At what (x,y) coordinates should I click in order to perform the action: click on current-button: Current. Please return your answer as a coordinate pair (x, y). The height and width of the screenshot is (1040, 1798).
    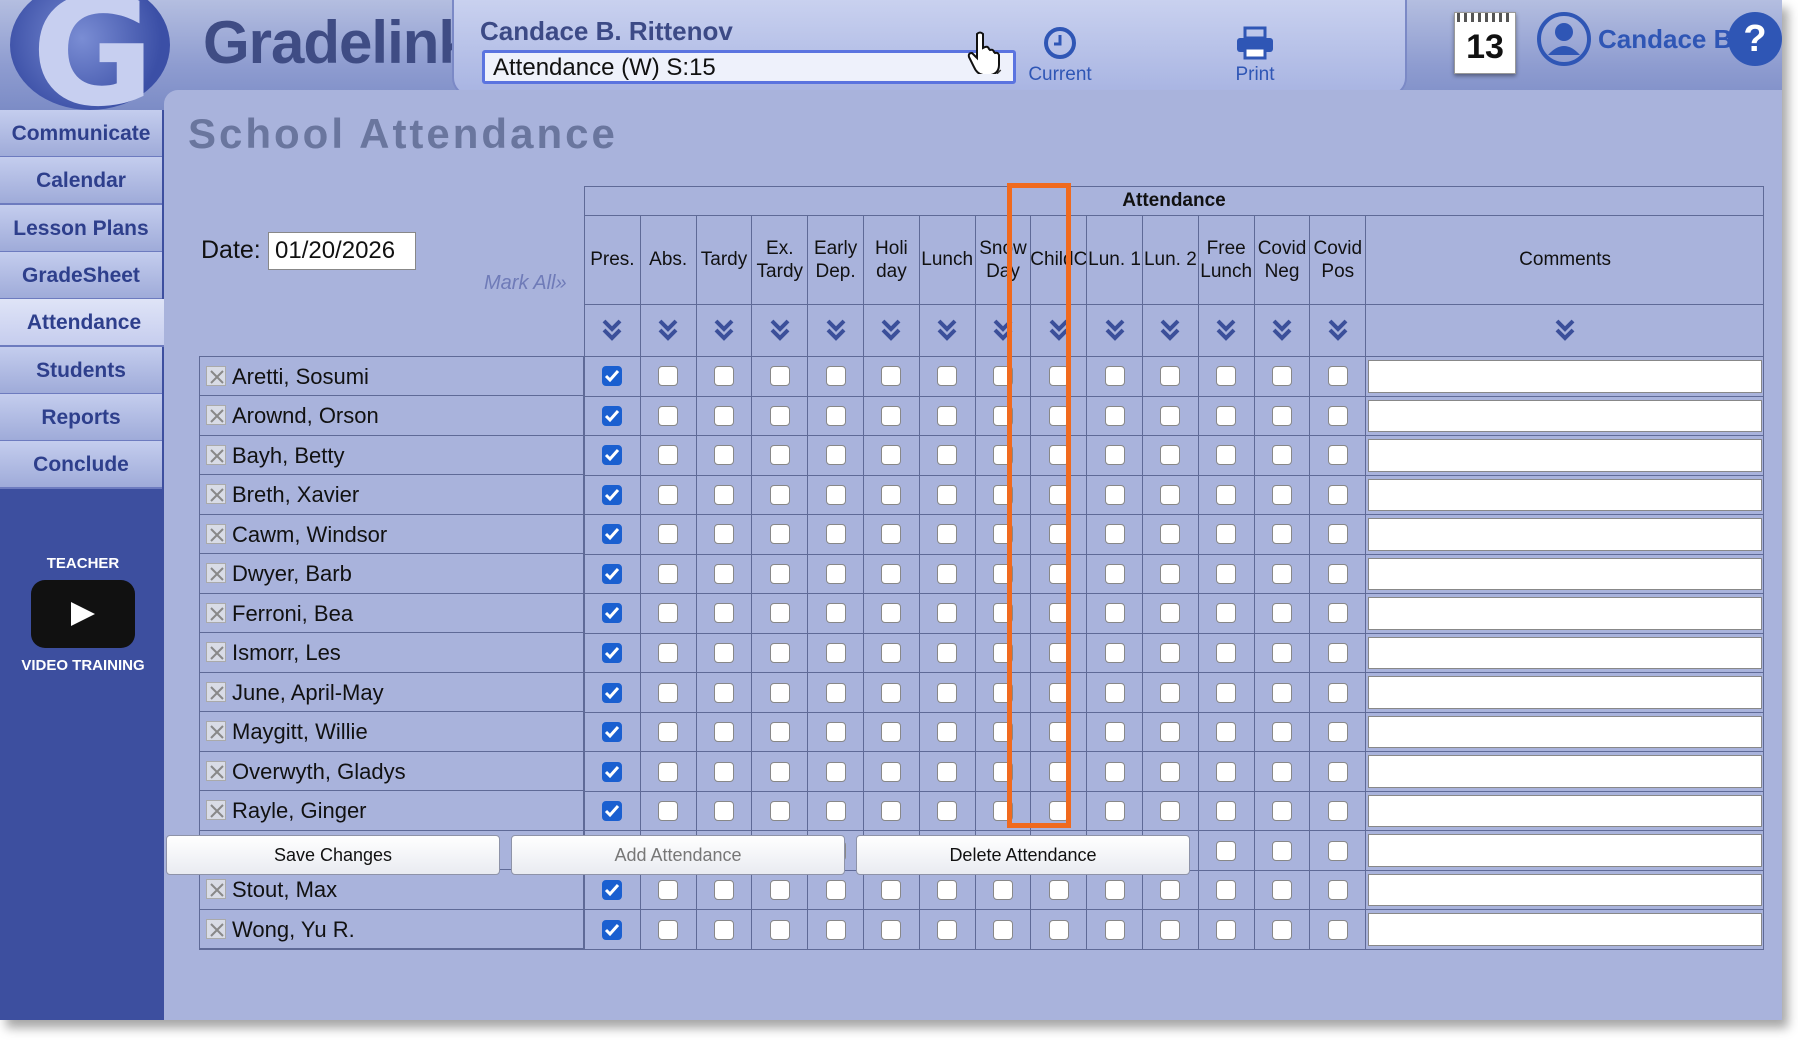
    Looking at the image, I should click on (1060, 56).